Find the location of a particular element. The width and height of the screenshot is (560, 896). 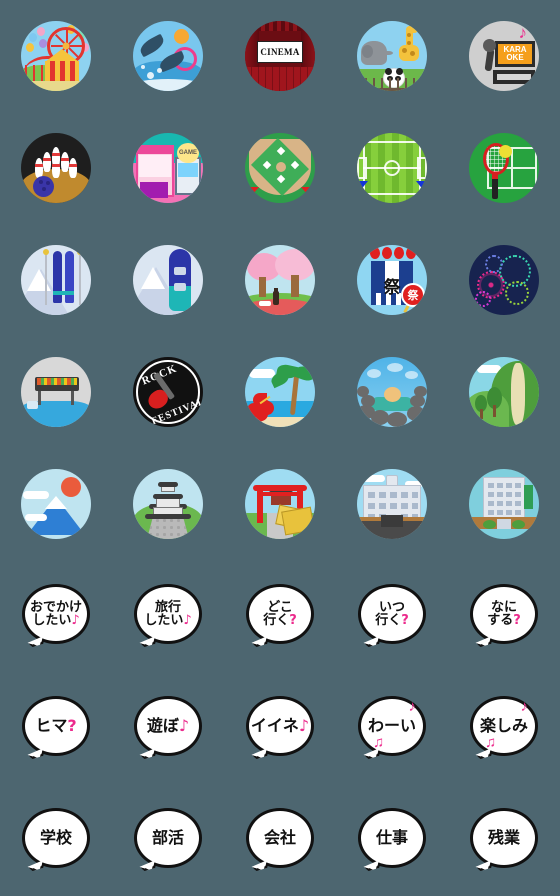

sticker-cell: 楽しみ ♪ ♫ is located at coordinates (504, 728).